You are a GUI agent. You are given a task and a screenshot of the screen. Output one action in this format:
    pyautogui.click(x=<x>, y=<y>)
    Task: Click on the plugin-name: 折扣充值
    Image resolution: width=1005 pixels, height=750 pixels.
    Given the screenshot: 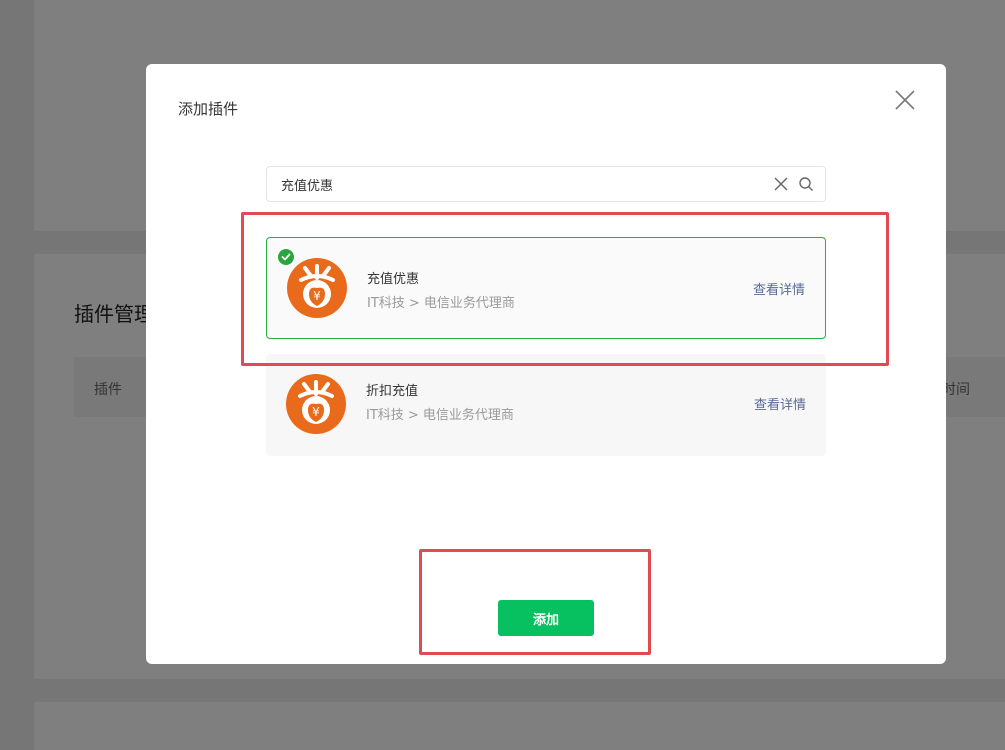 What is the action you would take?
    pyautogui.click(x=392, y=391)
    